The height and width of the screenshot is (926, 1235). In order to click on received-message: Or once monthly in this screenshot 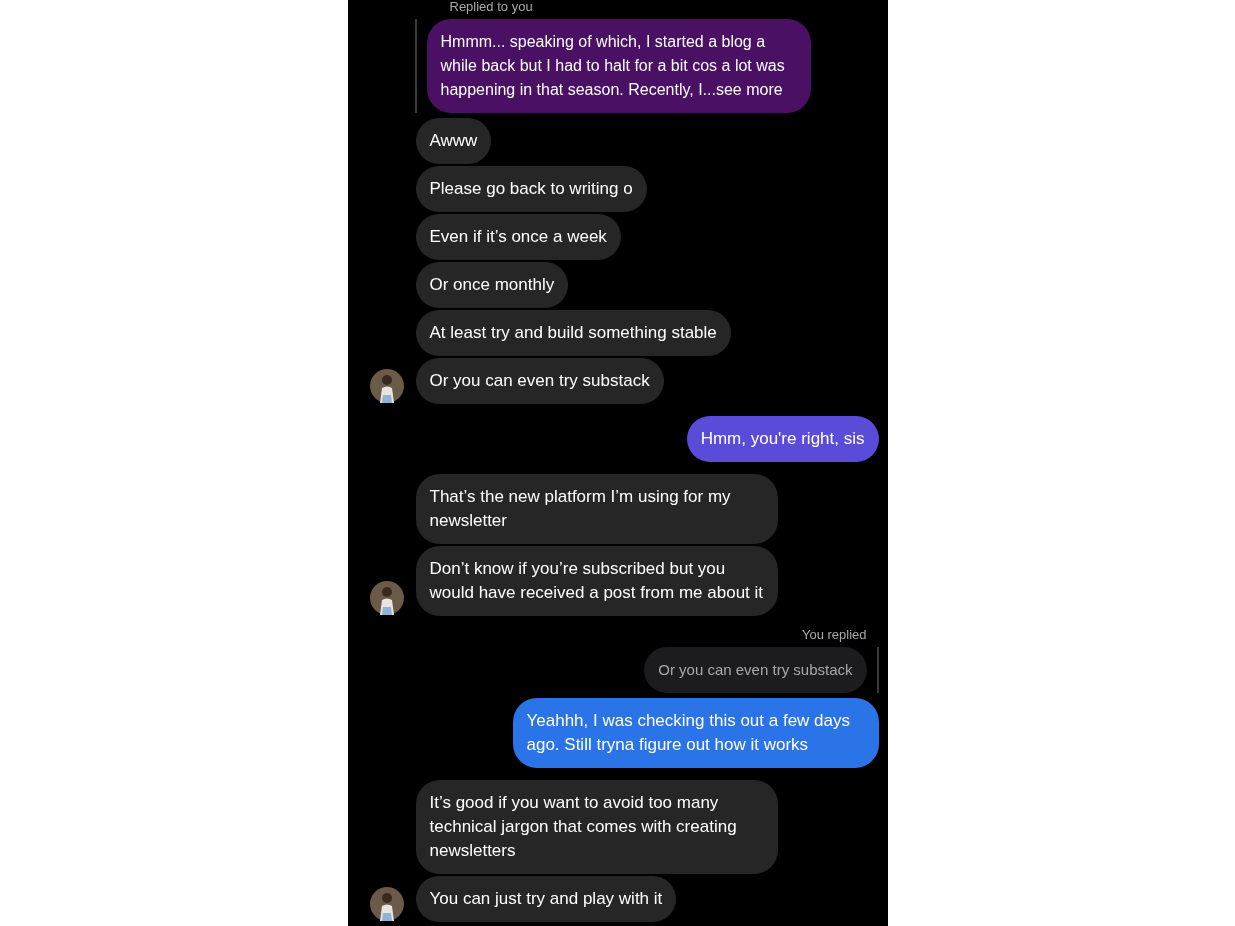, I will do `click(492, 285)`.